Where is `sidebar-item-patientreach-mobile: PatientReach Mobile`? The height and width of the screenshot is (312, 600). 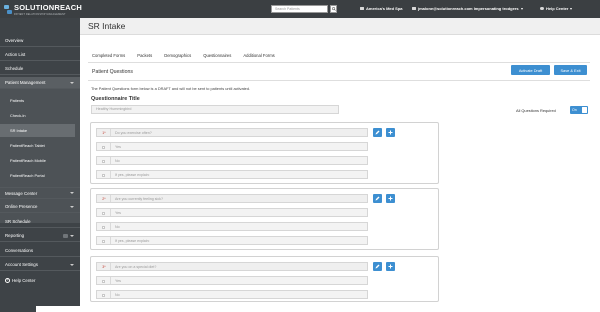 sidebar-item-patientreach-mobile: PatientReach Mobile is located at coordinates (40, 160).